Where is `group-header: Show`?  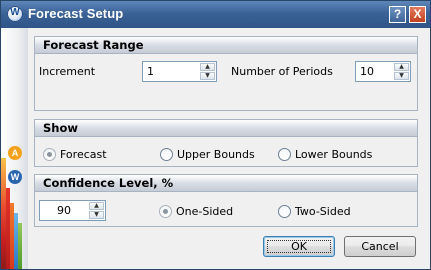
group-header: Show is located at coordinates (226, 128).